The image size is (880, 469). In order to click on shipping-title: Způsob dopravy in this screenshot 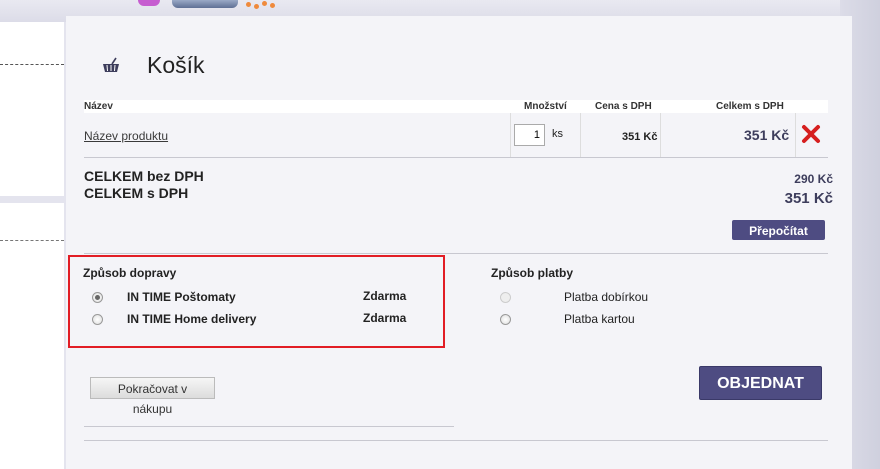, I will do `click(130, 273)`.